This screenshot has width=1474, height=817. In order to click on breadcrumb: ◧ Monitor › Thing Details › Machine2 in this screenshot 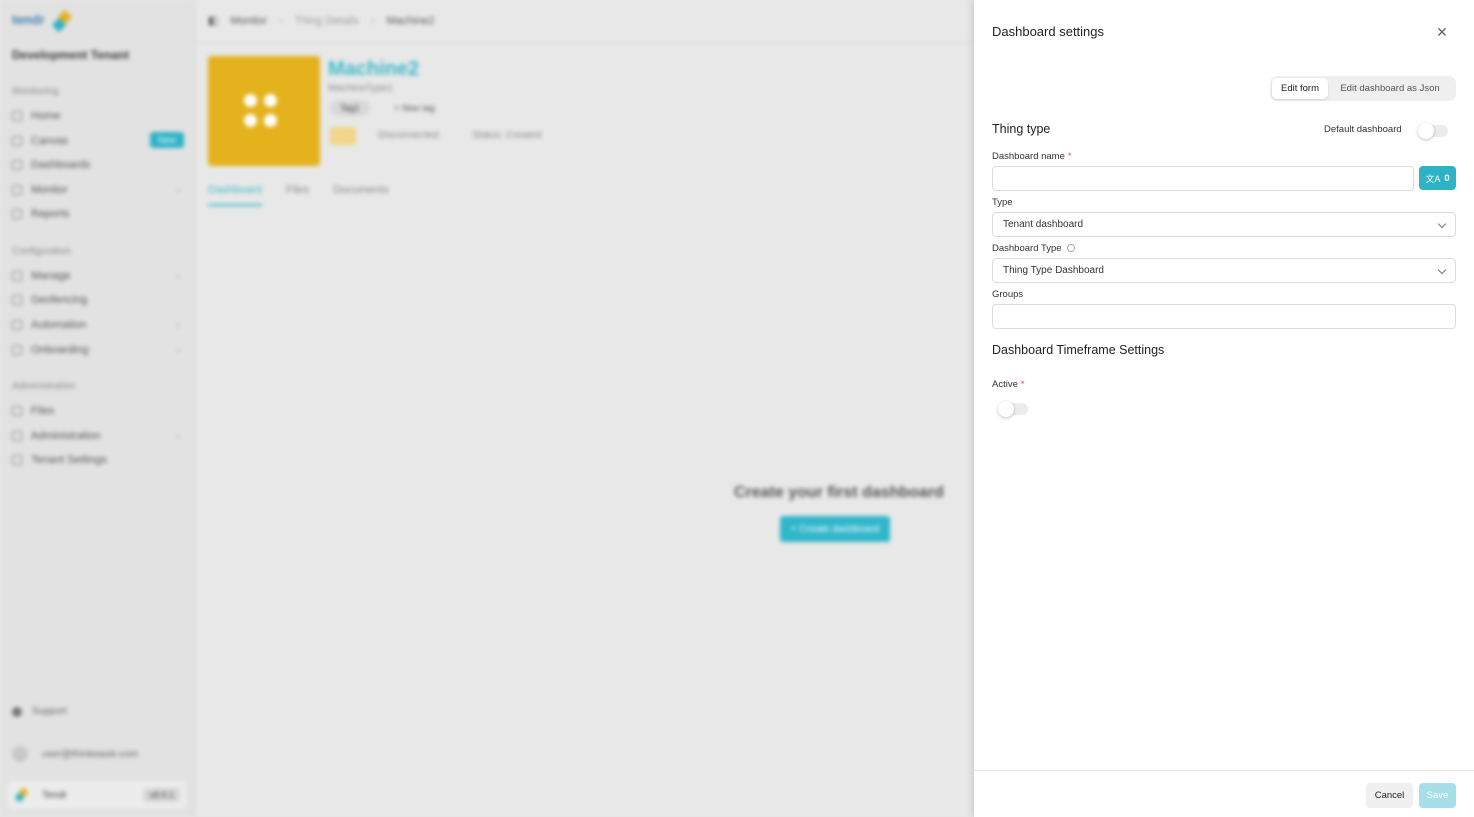, I will do `click(321, 21)`.